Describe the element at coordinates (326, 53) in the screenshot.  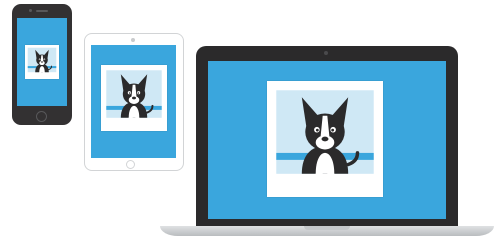
I see `laptop-camera` at that location.